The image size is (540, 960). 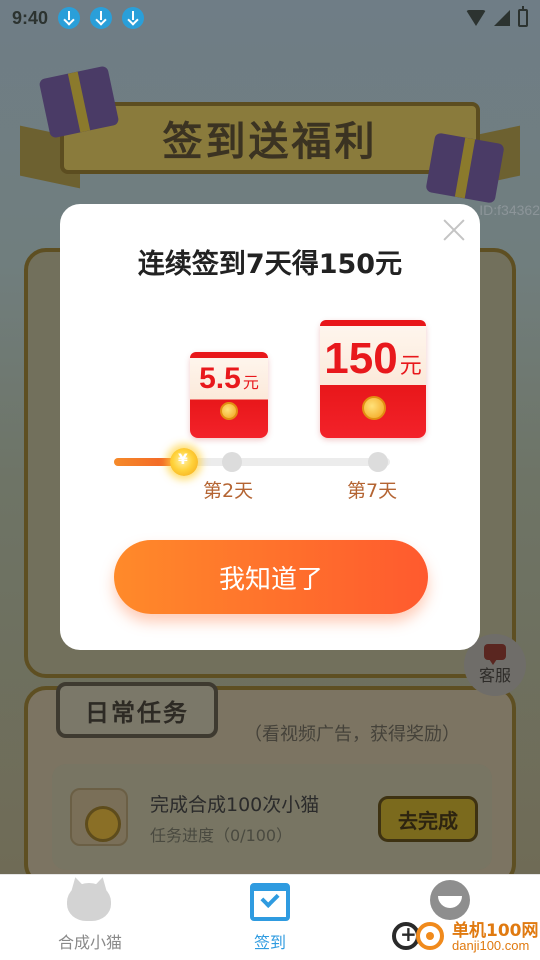 I want to click on calendar-check-icon, so click(x=270, y=902).